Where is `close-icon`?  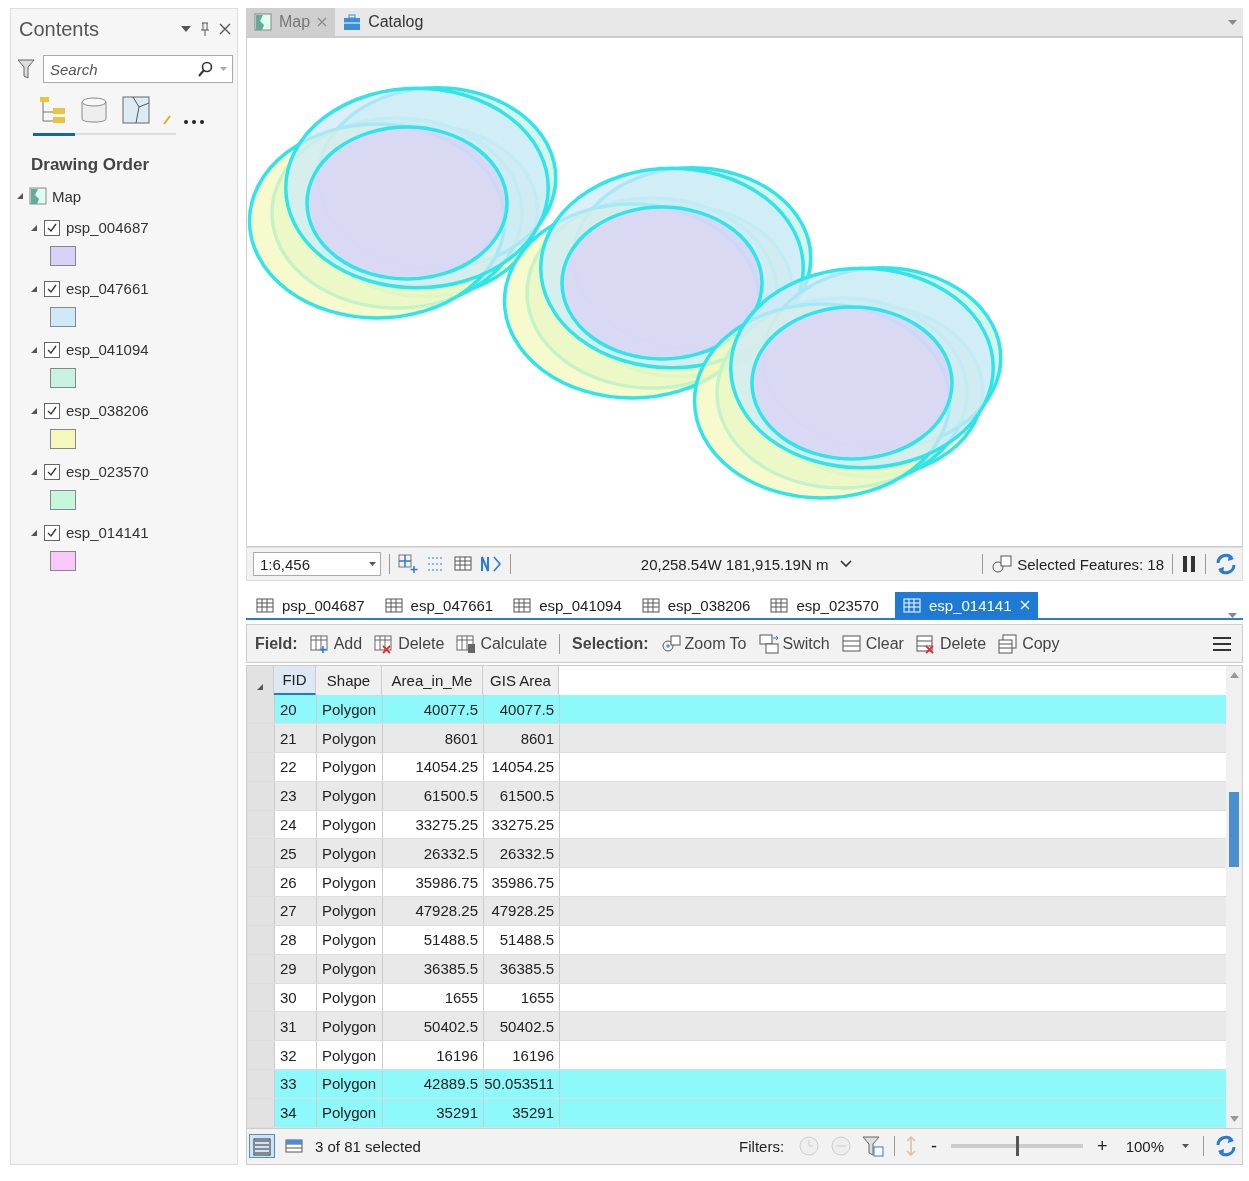 close-icon is located at coordinates (225, 29).